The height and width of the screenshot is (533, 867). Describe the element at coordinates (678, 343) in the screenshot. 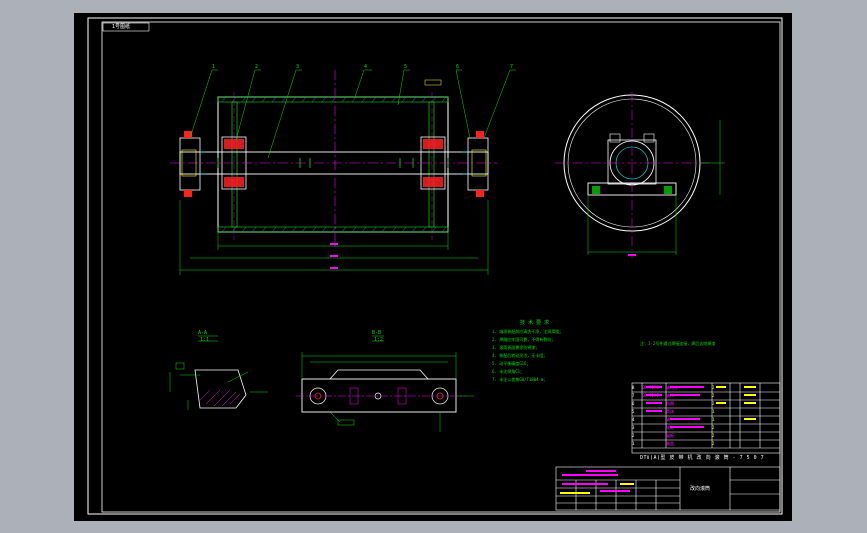

I see `side-note: 注：1-2号件通过焊接连接，焊后去除焊渣` at that location.